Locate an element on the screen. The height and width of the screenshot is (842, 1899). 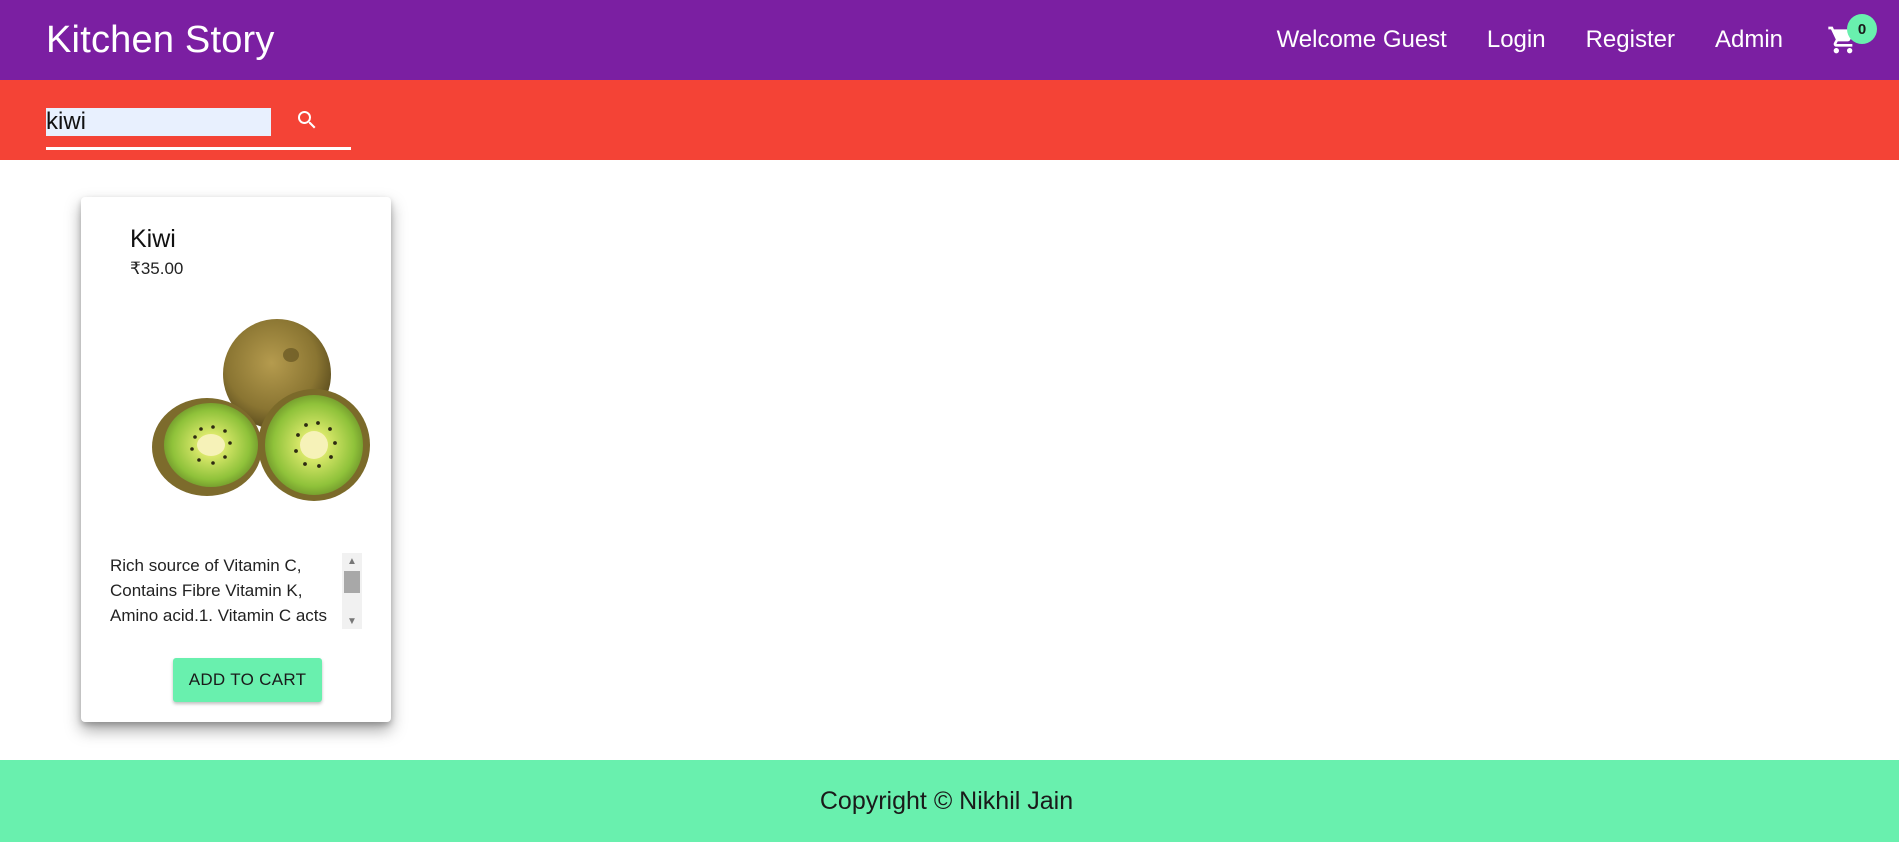
scroll-up-arrow-icon: ▲ is located at coordinates (352, 561).